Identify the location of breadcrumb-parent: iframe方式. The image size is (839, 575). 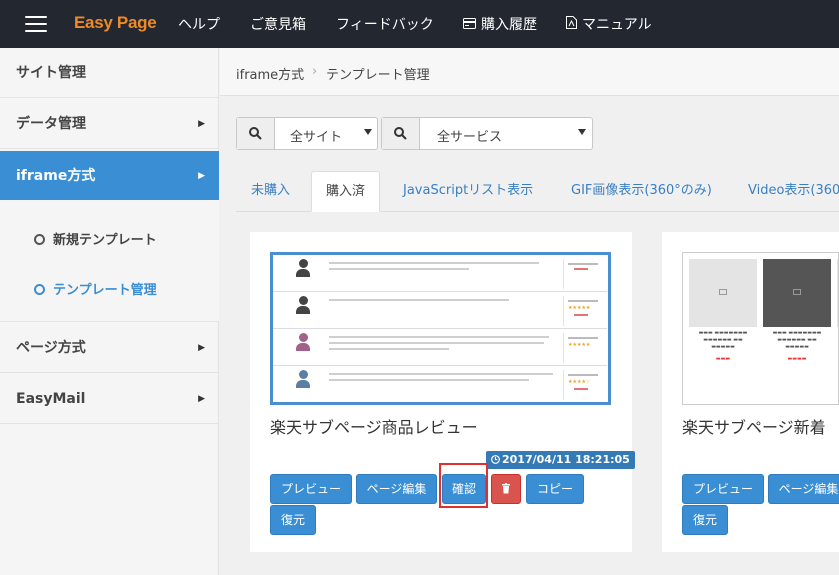
(270, 73).